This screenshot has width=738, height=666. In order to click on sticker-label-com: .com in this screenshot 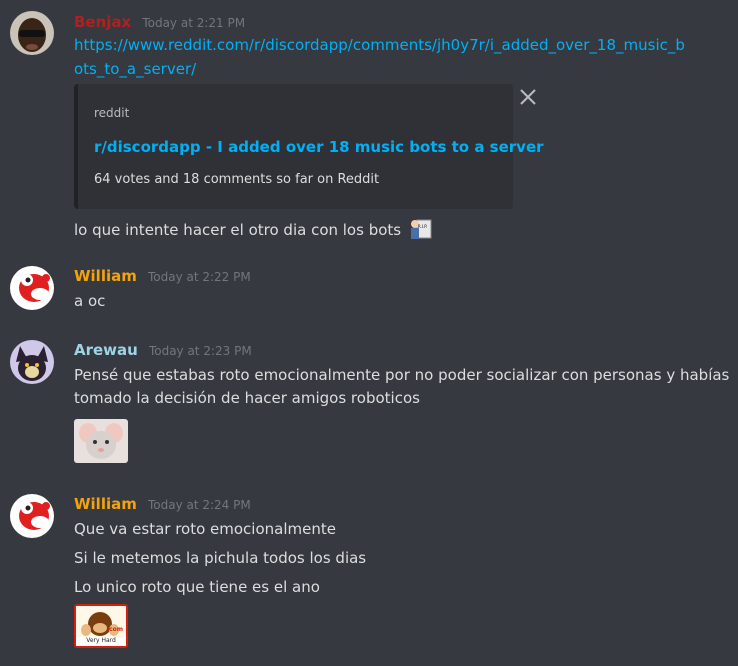, I will do `click(114, 629)`.